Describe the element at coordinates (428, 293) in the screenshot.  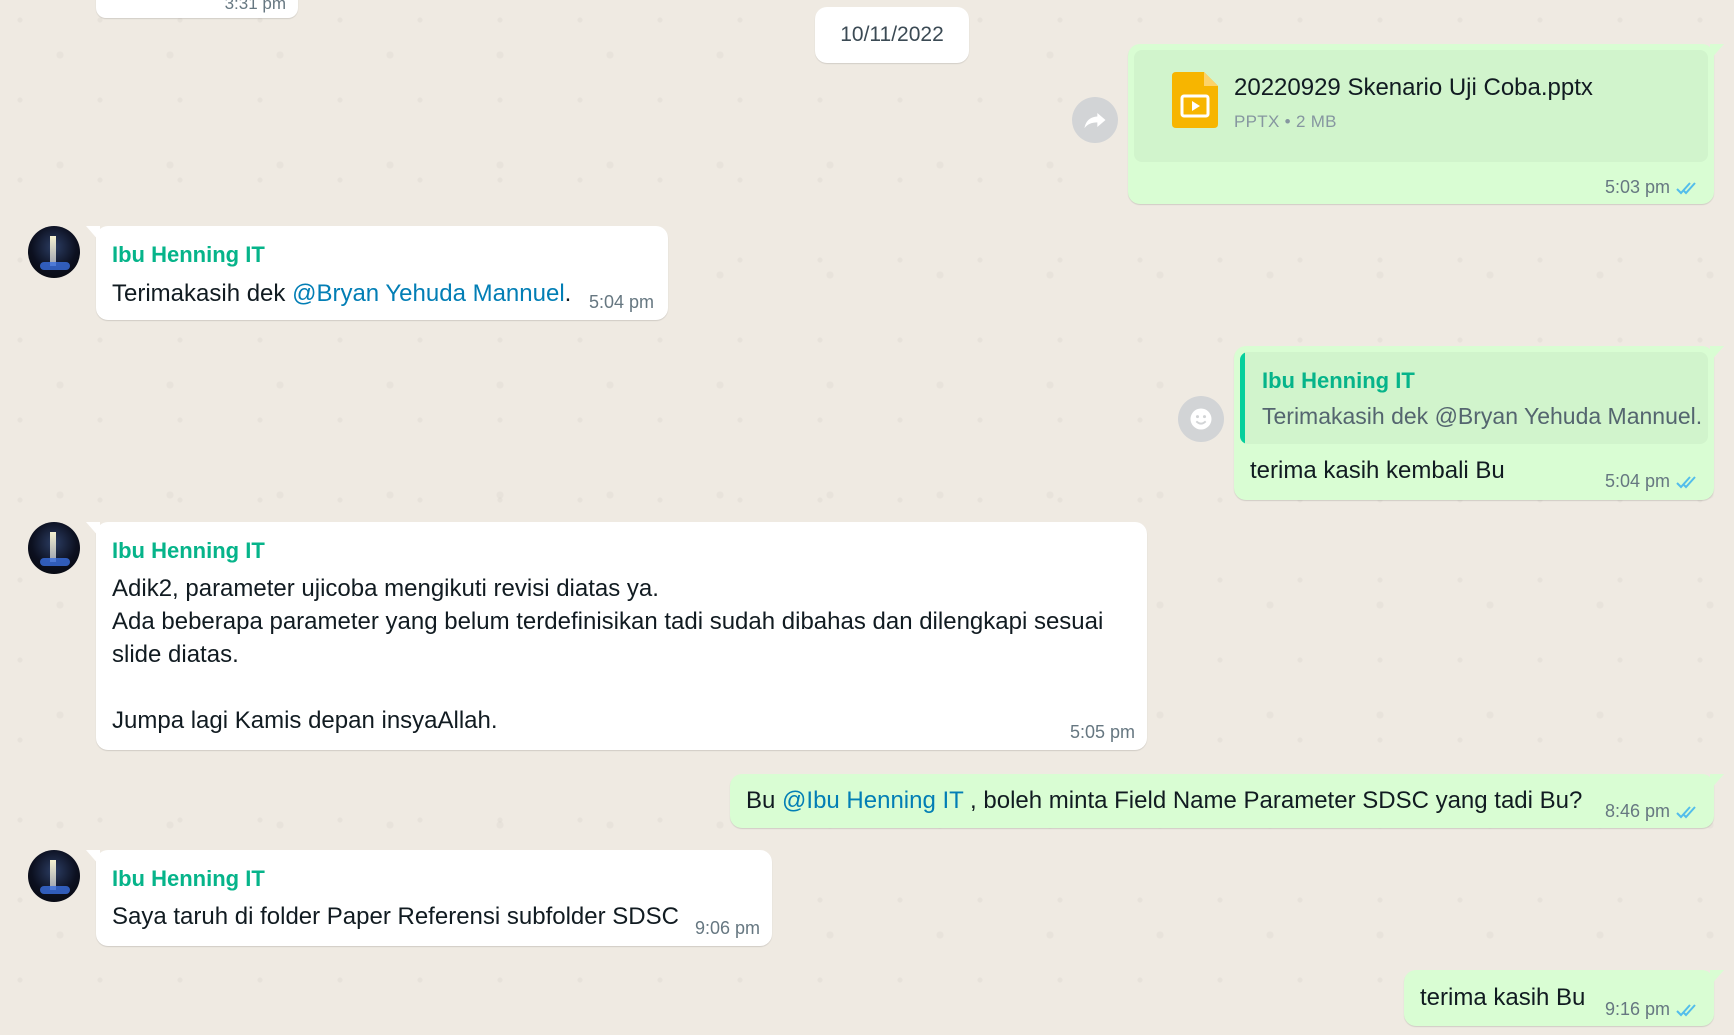
I see `mention-link: @Bryan Yehuda Mannuel` at that location.